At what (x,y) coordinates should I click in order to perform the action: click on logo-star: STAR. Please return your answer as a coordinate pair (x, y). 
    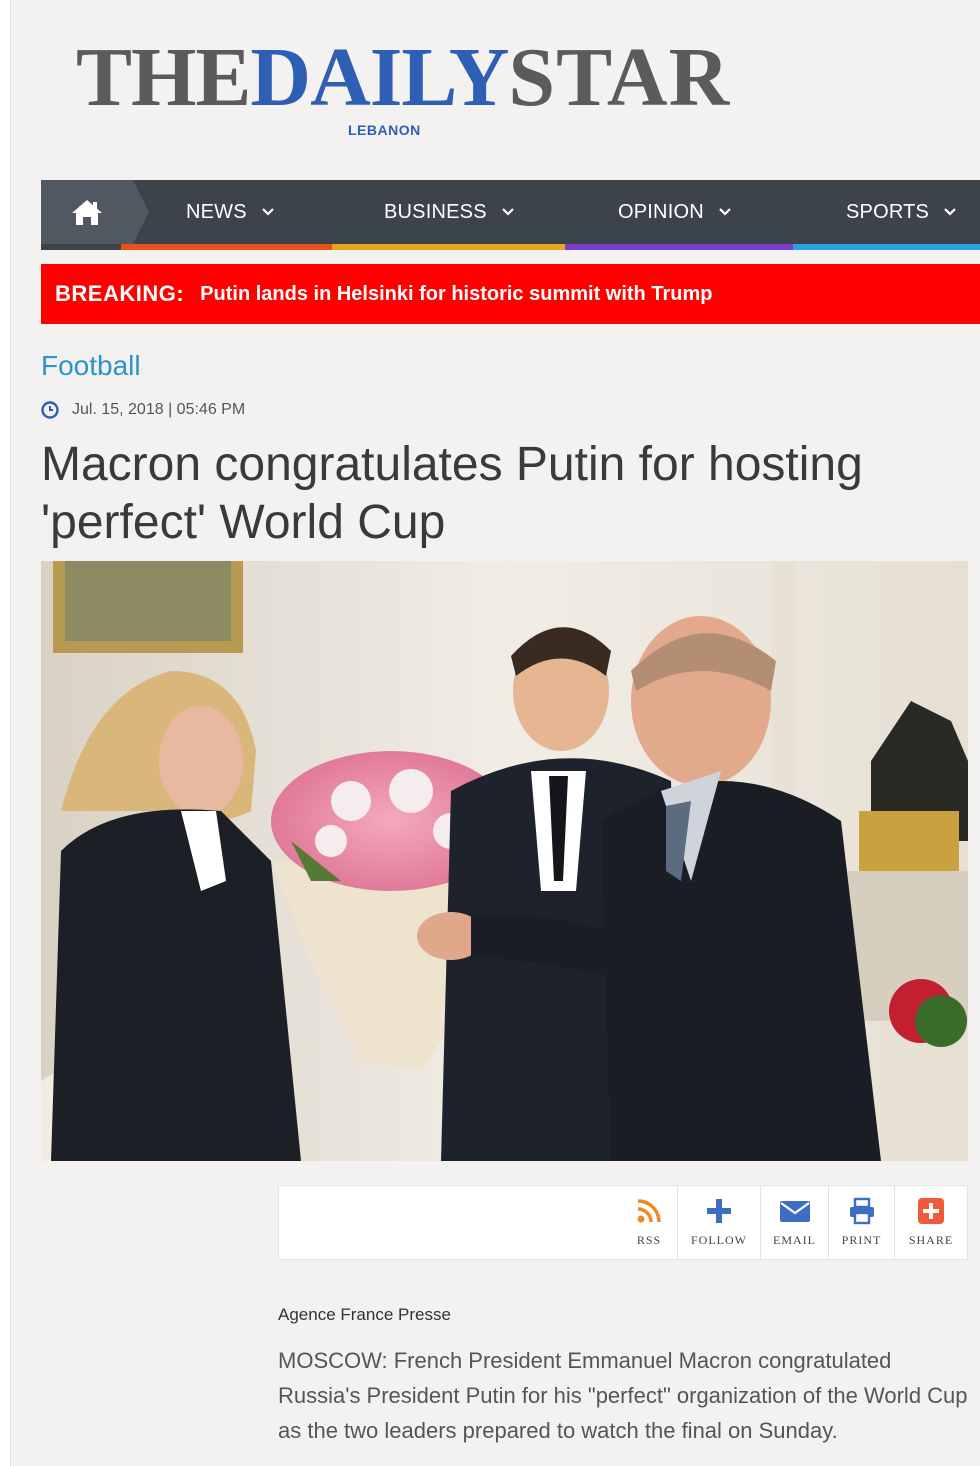
    Looking at the image, I should click on (619, 77).